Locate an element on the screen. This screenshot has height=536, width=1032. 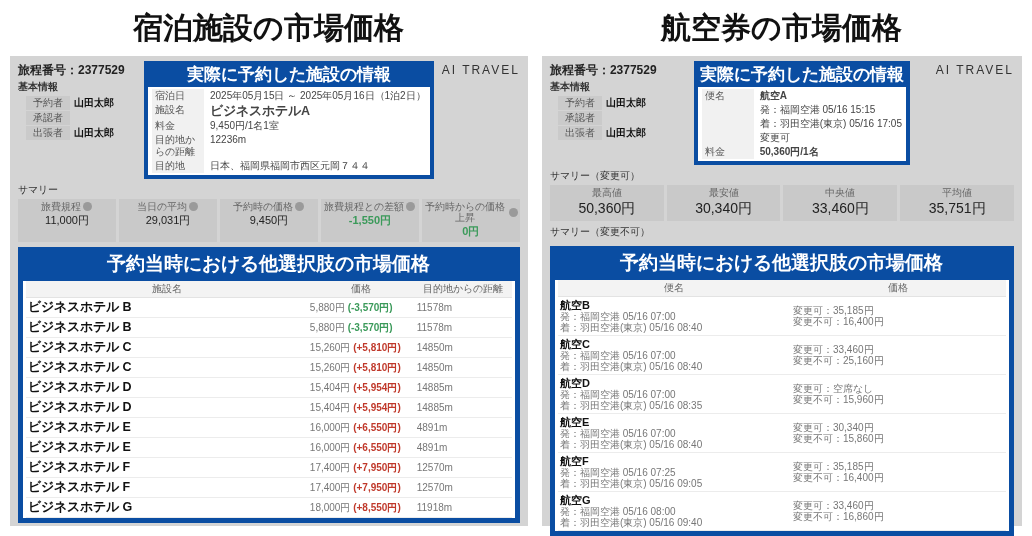
section-label: サマリー is located at coordinates (38, 190).